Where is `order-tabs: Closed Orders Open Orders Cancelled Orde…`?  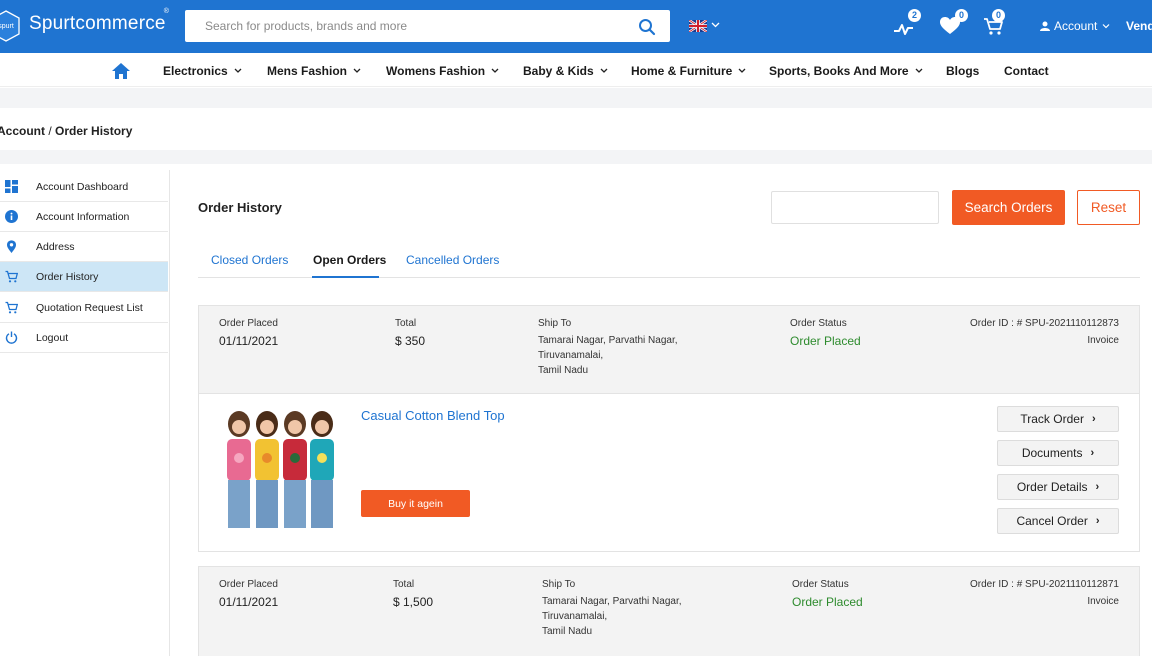 order-tabs: Closed Orders Open Orders Cancelled Orde… is located at coordinates (669, 261).